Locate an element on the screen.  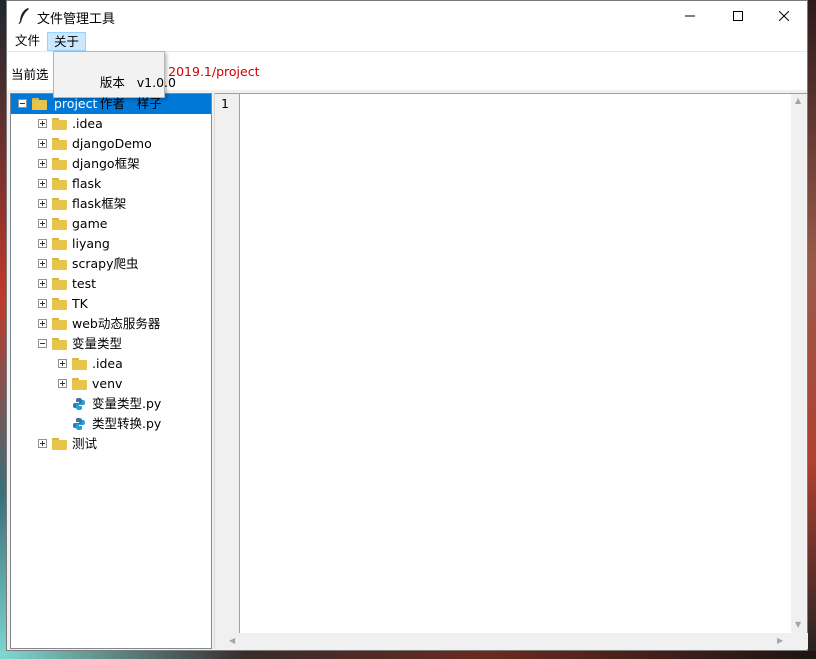
scroll-right-icon: ▶ is located at coordinates (780, 641).